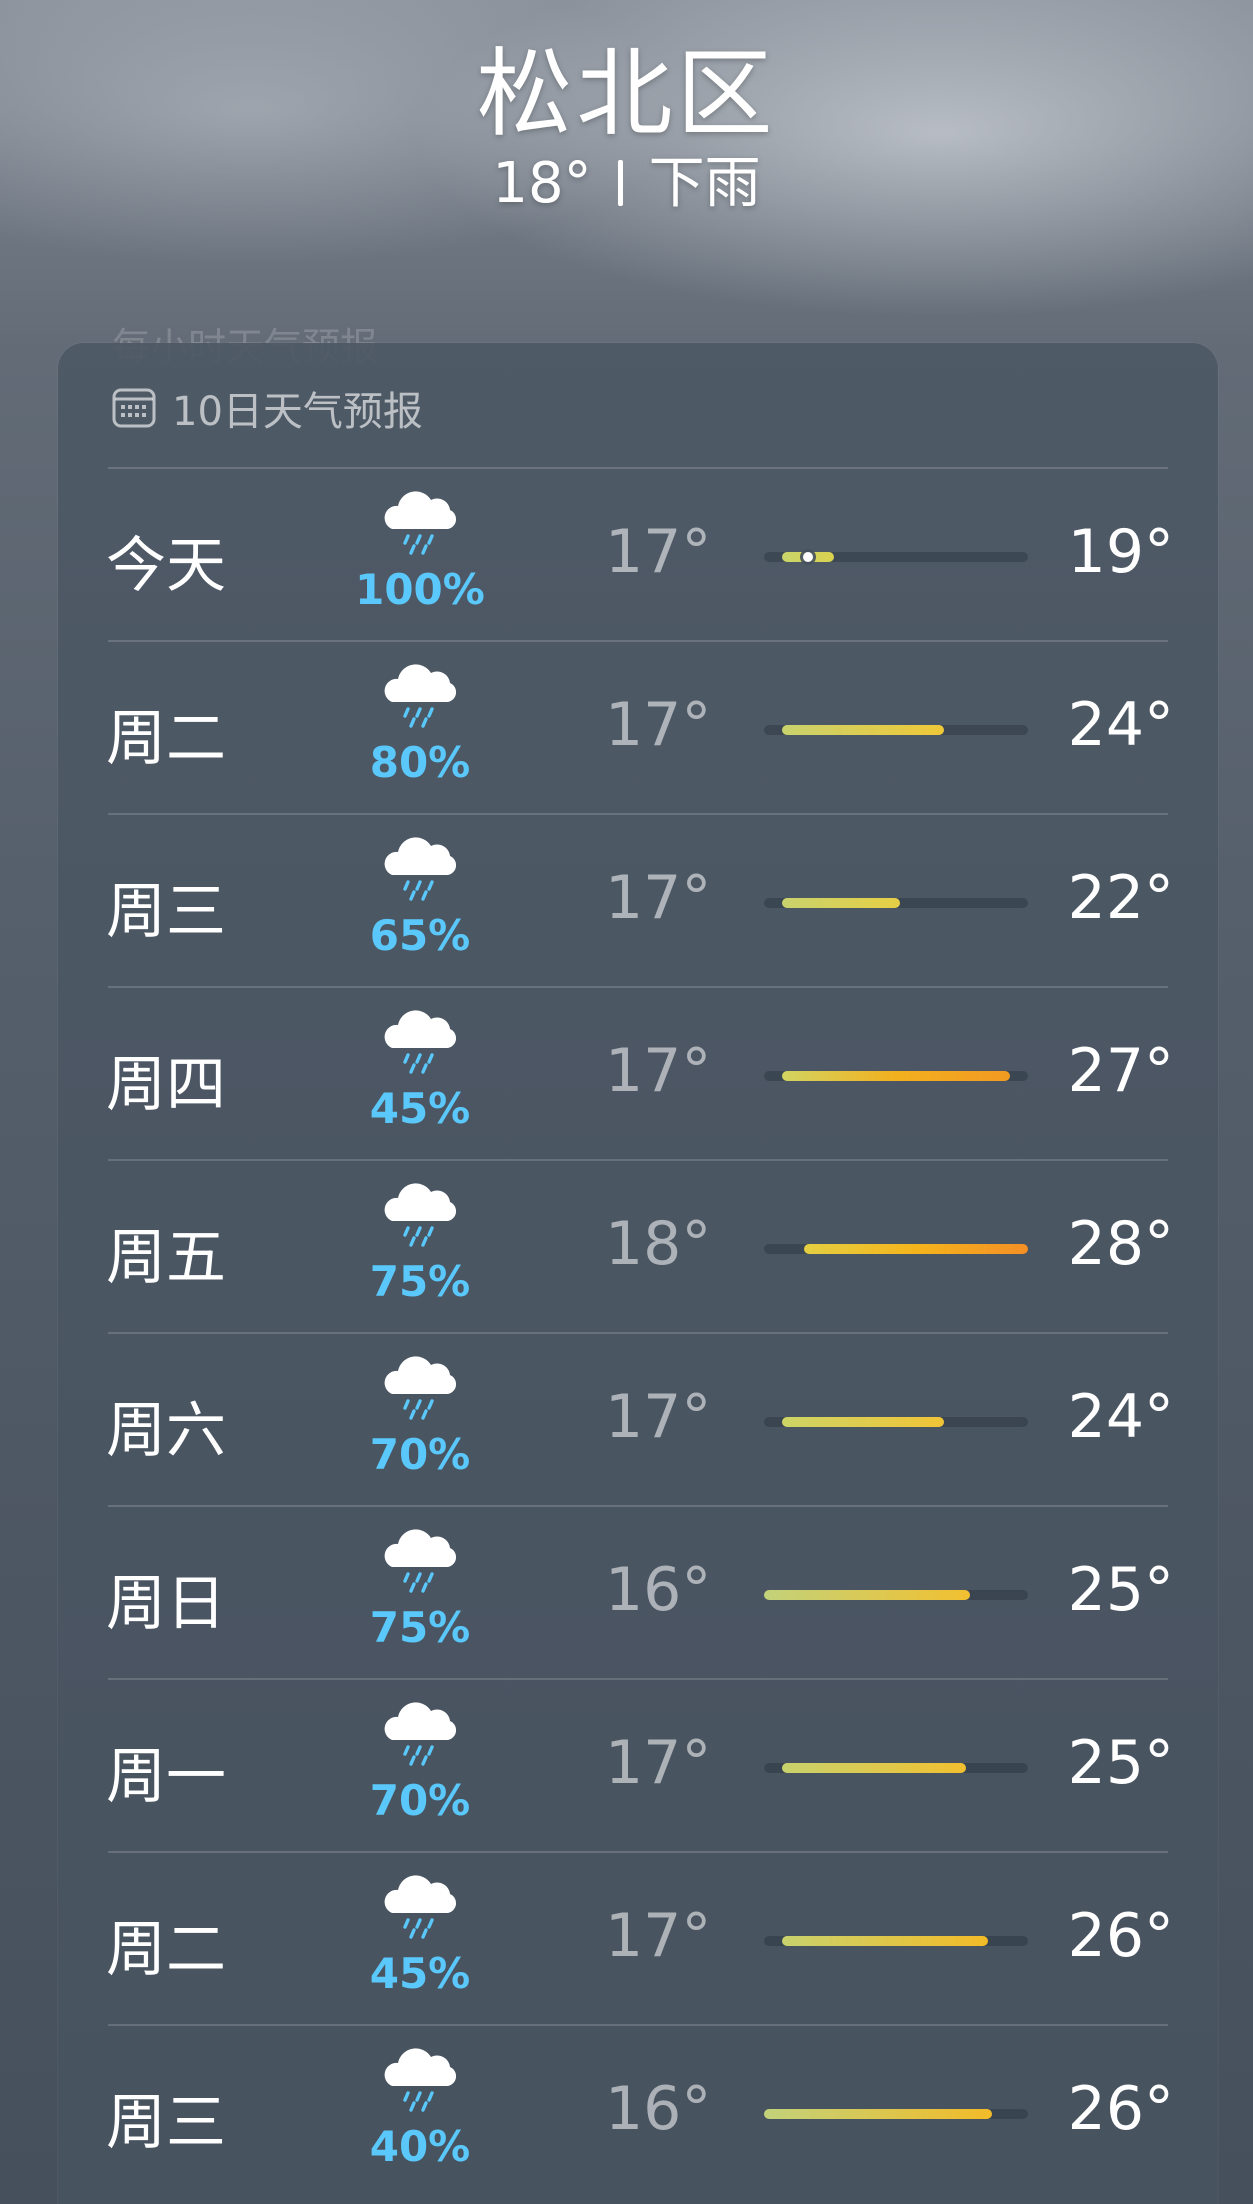 Image resolution: width=1253 pixels, height=2204 pixels. What do you see at coordinates (542, 183) in the screenshot?
I see `current-temperature: 18°` at bounding box center [542, 183].